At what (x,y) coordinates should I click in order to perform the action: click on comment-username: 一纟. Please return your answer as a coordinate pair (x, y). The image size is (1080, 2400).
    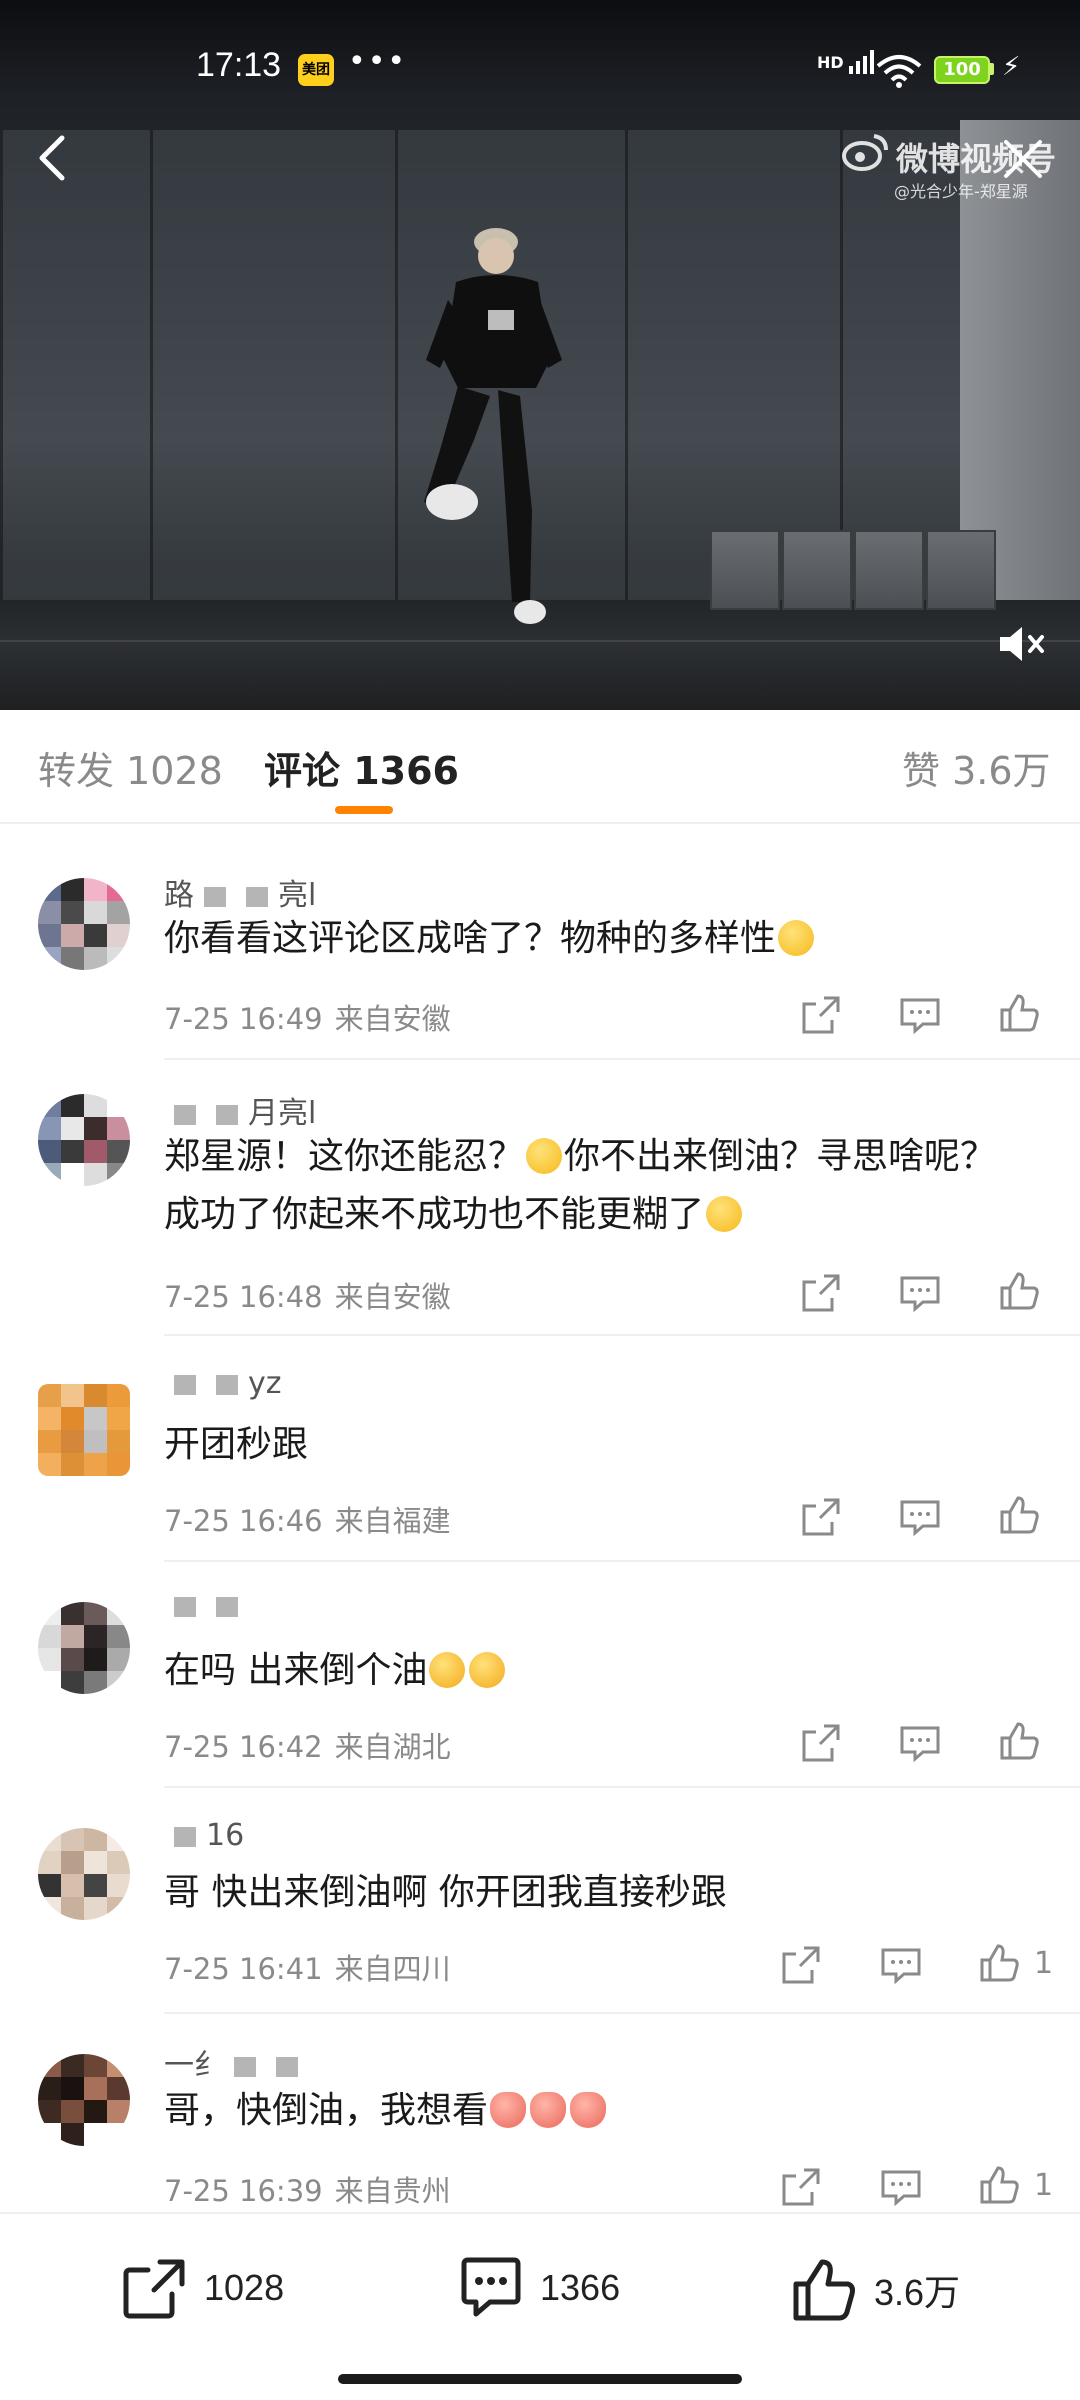
    Looking at the image, I should click on (236, 2062).